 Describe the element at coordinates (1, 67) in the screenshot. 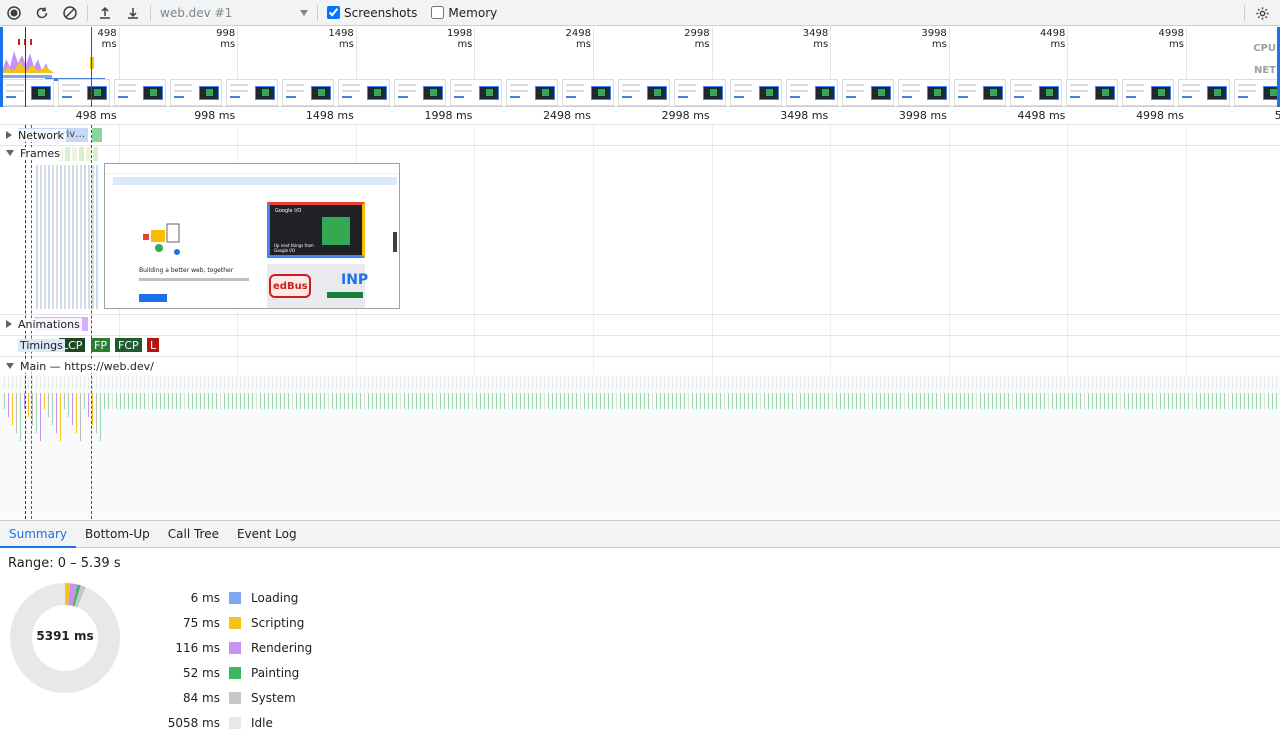

I see `selection-start-handle` at that location.